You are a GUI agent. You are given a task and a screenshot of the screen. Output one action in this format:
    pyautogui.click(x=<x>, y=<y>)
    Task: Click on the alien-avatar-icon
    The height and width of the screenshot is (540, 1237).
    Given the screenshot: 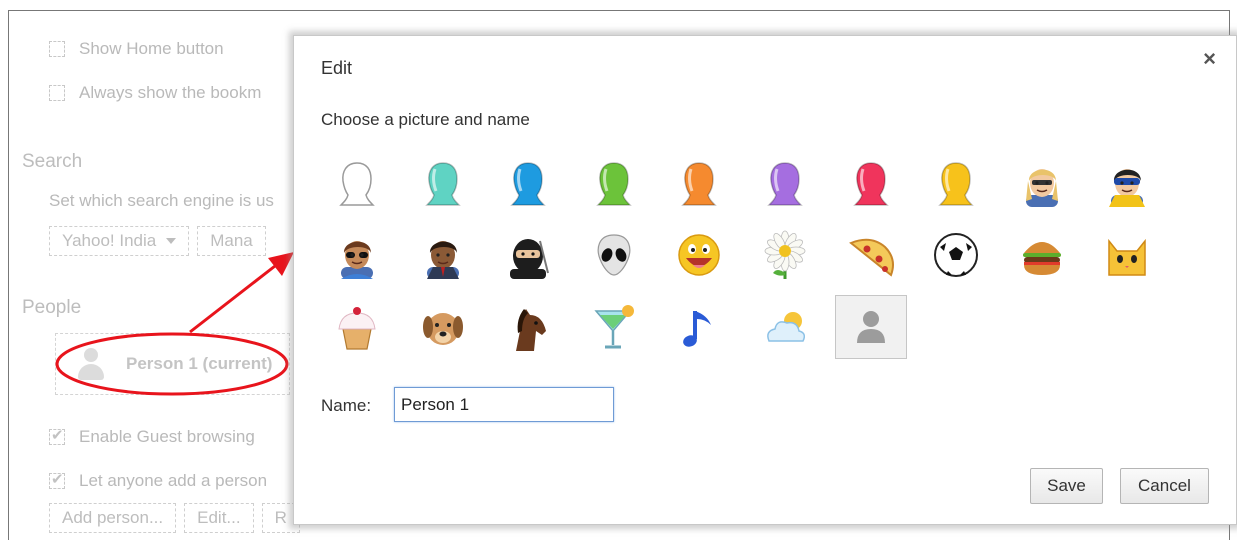 What is the action you would take?
    pyautogui.click(x=614, y=255)
    